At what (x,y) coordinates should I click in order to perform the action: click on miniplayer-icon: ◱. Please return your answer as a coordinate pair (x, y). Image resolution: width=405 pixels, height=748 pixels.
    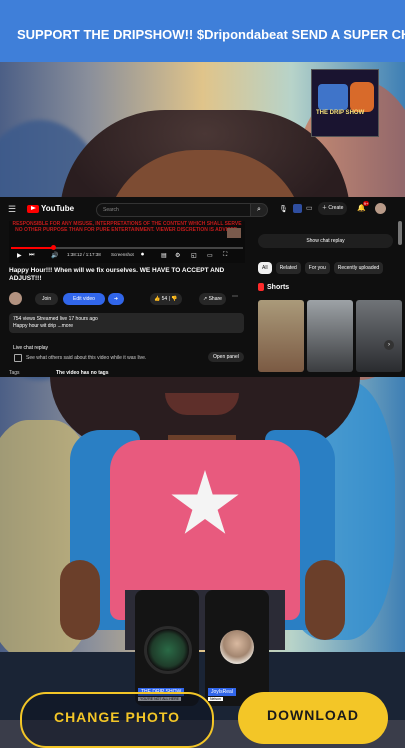
    Looking at the image, I should click on (194, 255).